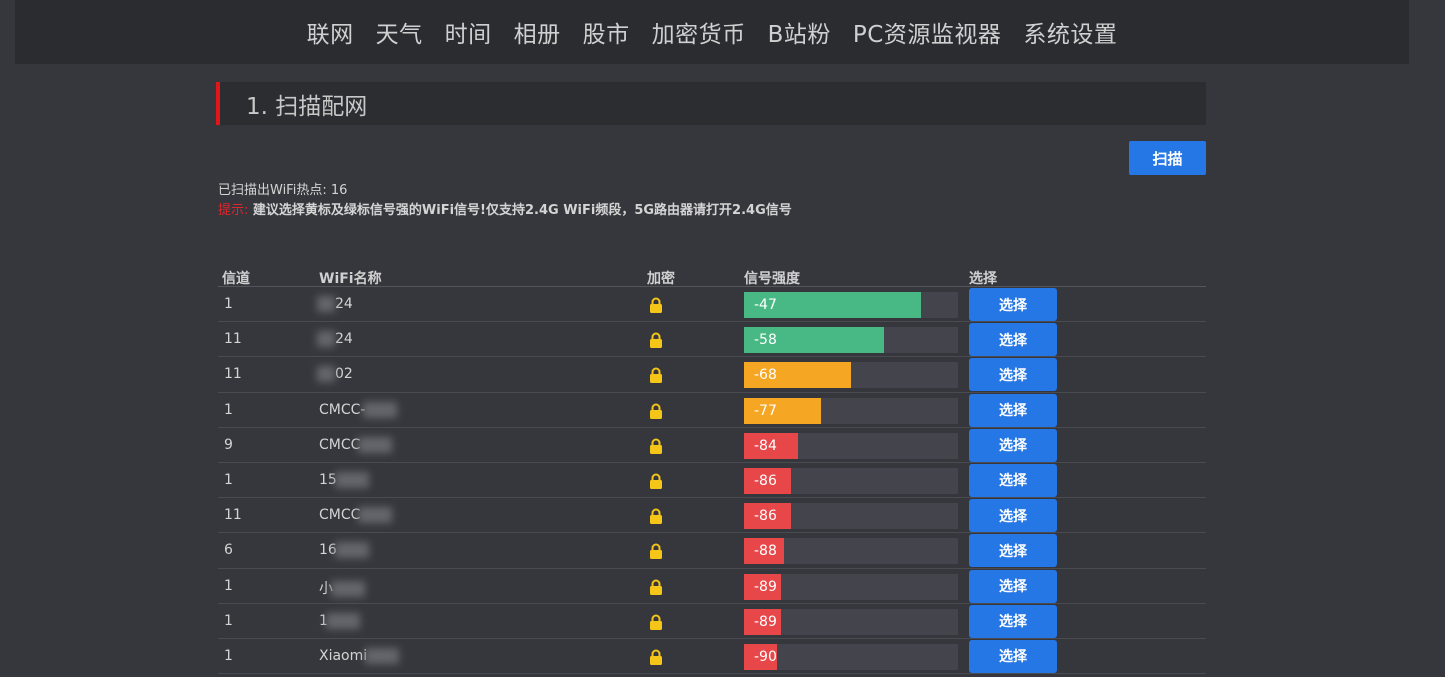 The image size is (1445, 677). Describe the element at coordinates (307, 106) in the screenshot. I see `section-title: 1. 扫描配网` at that location.